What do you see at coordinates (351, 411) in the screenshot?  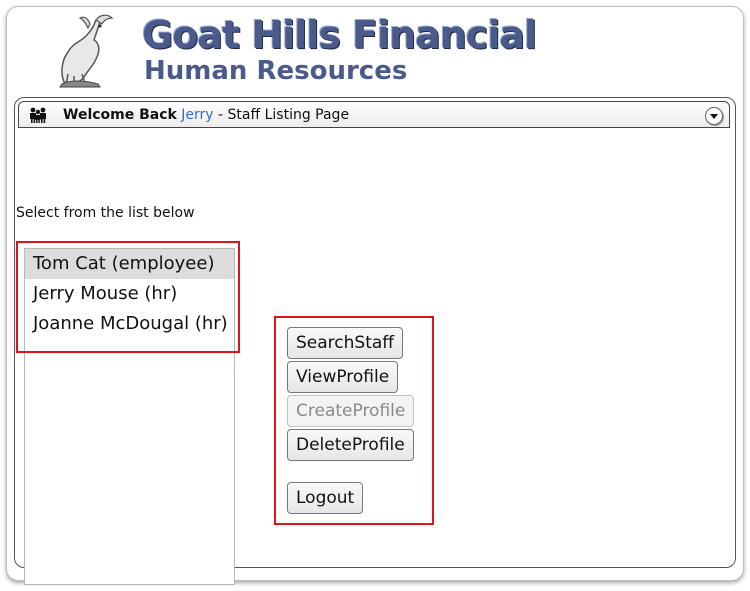 I see `create-profile-button: CreateProfile` at bounding box center [351, 411].